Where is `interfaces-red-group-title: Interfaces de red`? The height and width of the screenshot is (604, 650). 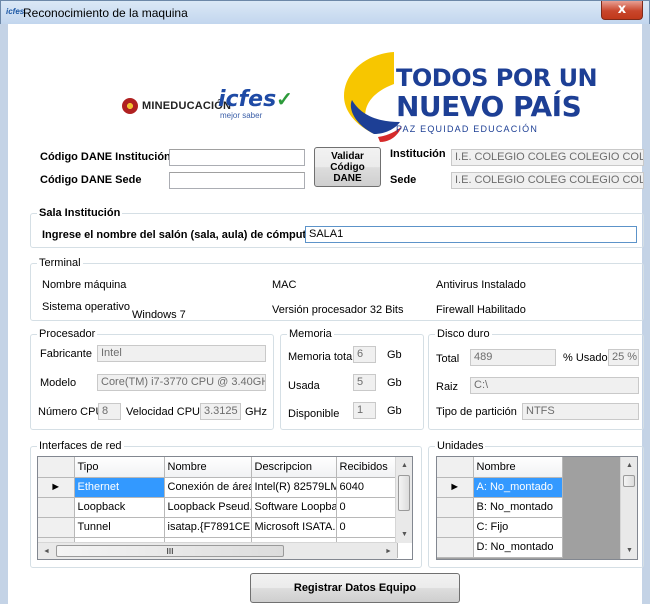
interfaces-red-group-title: Interfaces de red is located at coordinates (80, 446).